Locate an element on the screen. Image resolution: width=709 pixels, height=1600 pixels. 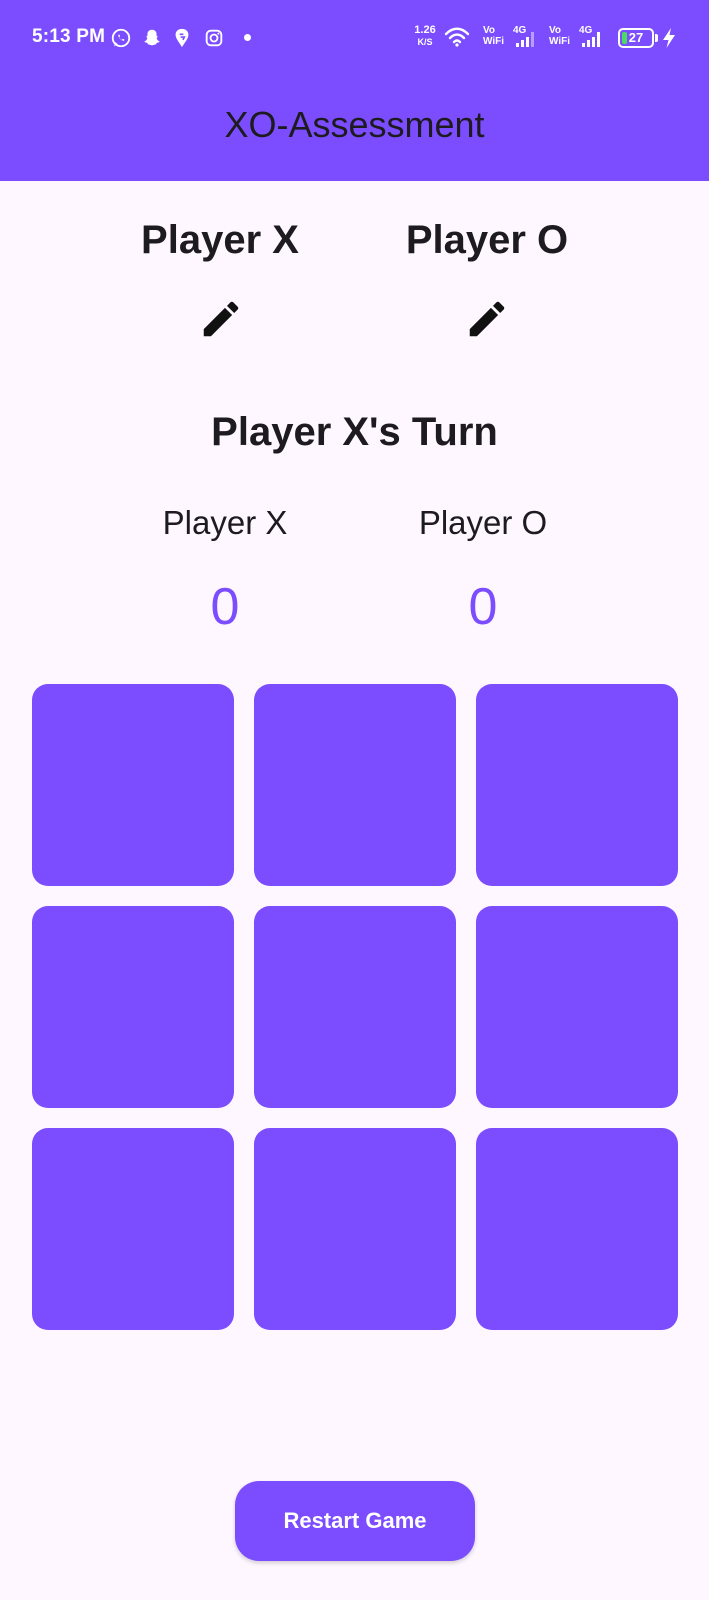
swiggy-icon is located at coordinates (182, 38).